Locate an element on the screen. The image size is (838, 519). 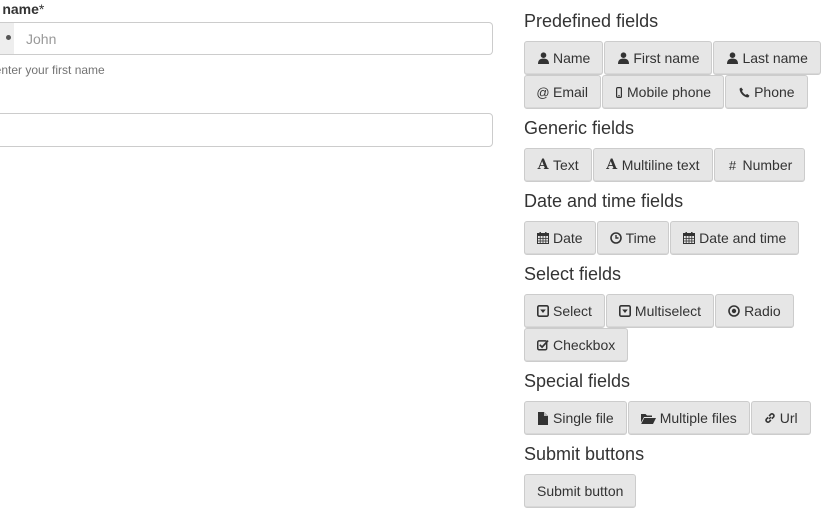
url-button: Url is located at coordinates (780, 418).